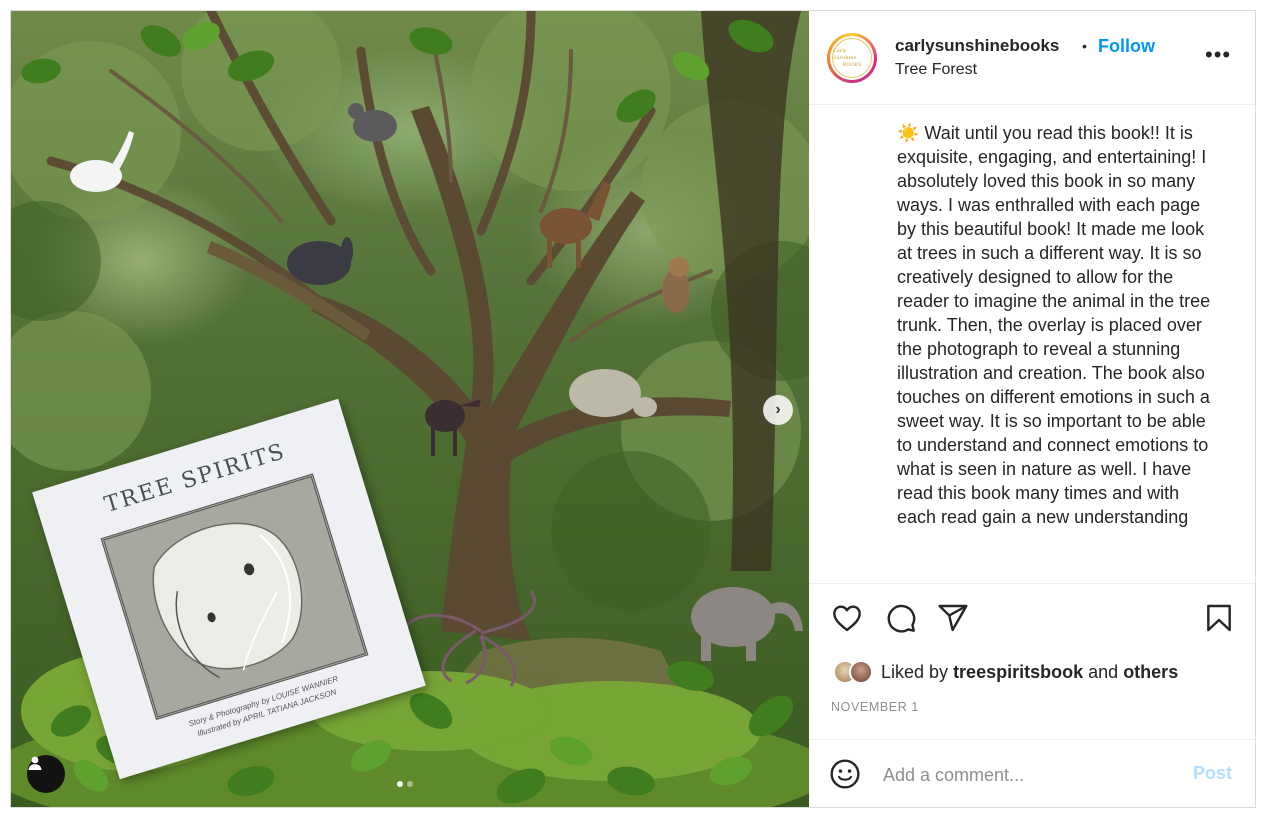 The width and height of the screenshot is (1268, 820). I want to click on avatar: Carly Sunshine BOOKS, so click(852, 58).